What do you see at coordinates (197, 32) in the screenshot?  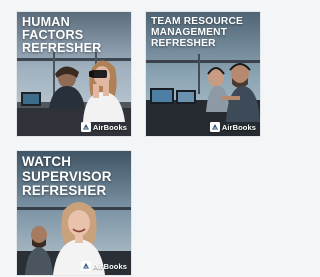 I see `course-title: TEAM RESOURCE MANAGEMENT REFRESHER` at bounding box center [197, 32].